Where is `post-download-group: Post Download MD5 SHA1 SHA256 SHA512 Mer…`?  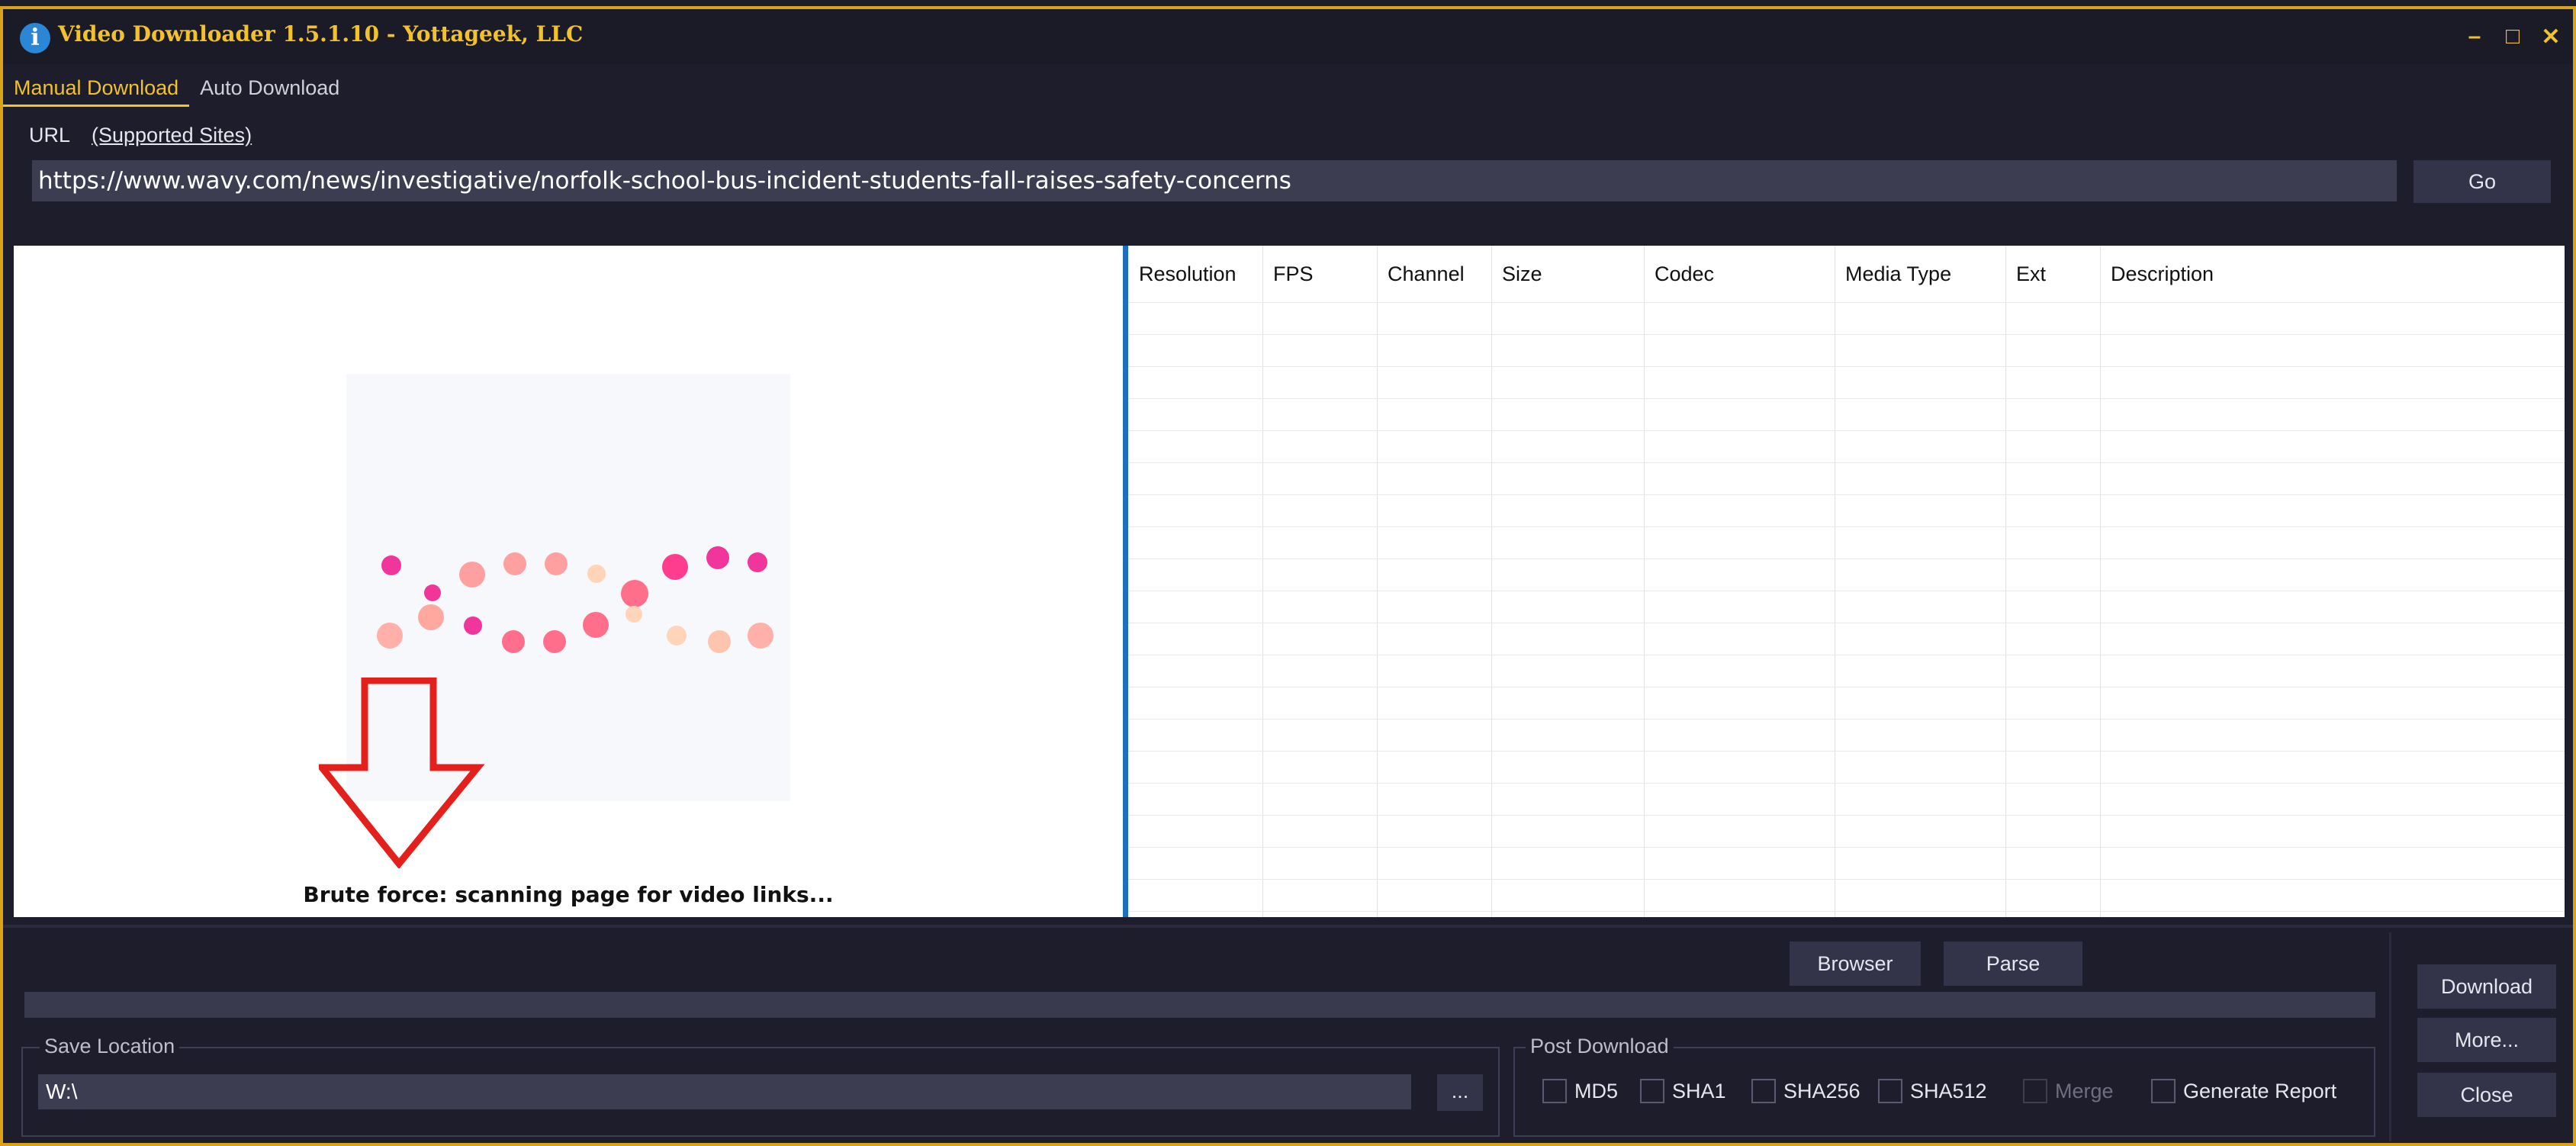
post-download-group: Post Download MD5 SHA1 SHA256 SHA512 Mer… is located at coordinates (1944, 1086).